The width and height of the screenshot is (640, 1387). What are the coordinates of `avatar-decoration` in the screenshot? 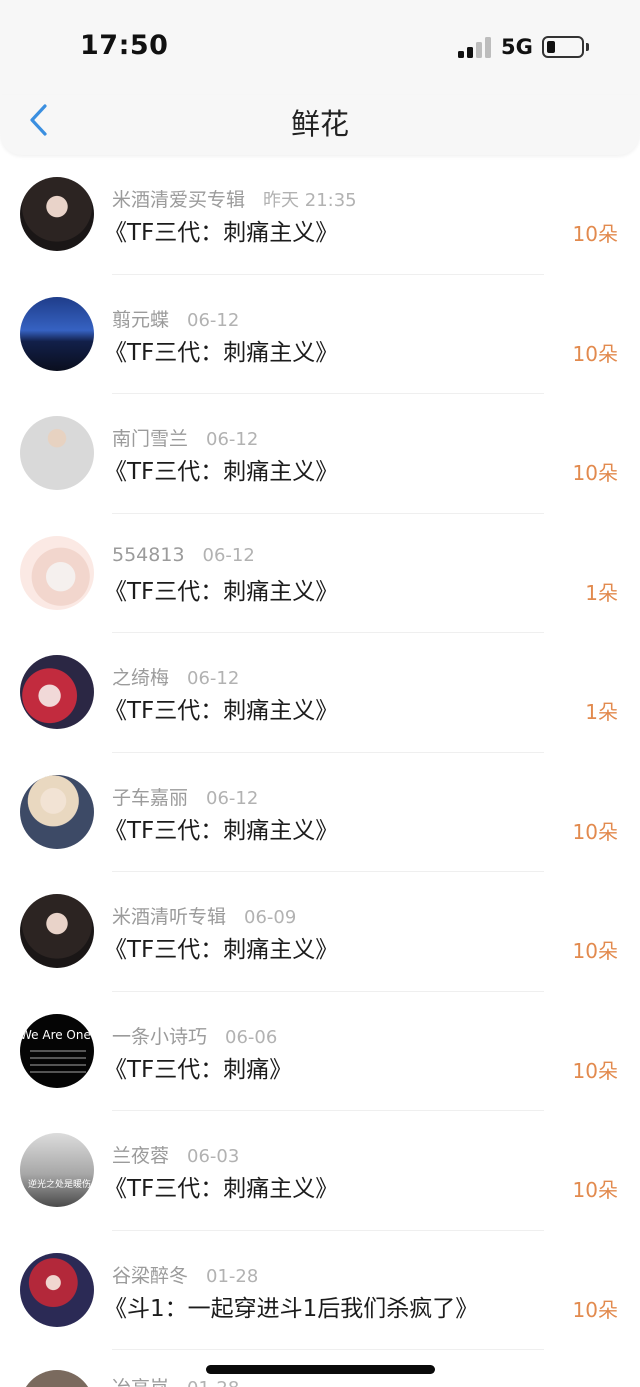 It's located at (58, 1063).